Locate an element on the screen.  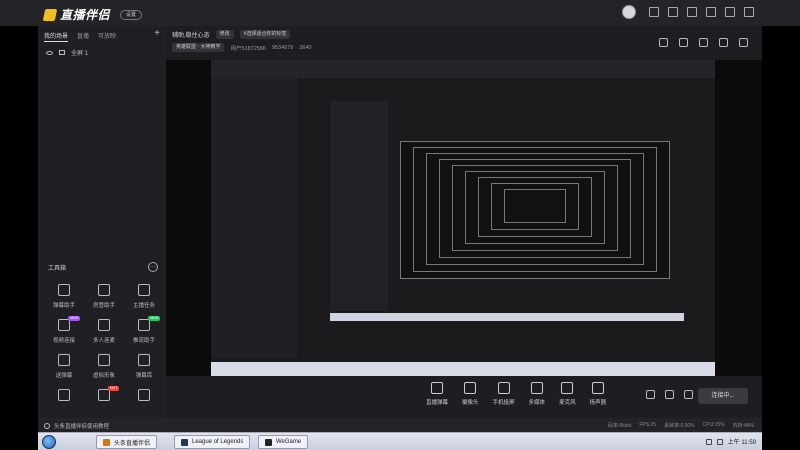
edit-title-button: 修改 is located at coordinates (224, 34).